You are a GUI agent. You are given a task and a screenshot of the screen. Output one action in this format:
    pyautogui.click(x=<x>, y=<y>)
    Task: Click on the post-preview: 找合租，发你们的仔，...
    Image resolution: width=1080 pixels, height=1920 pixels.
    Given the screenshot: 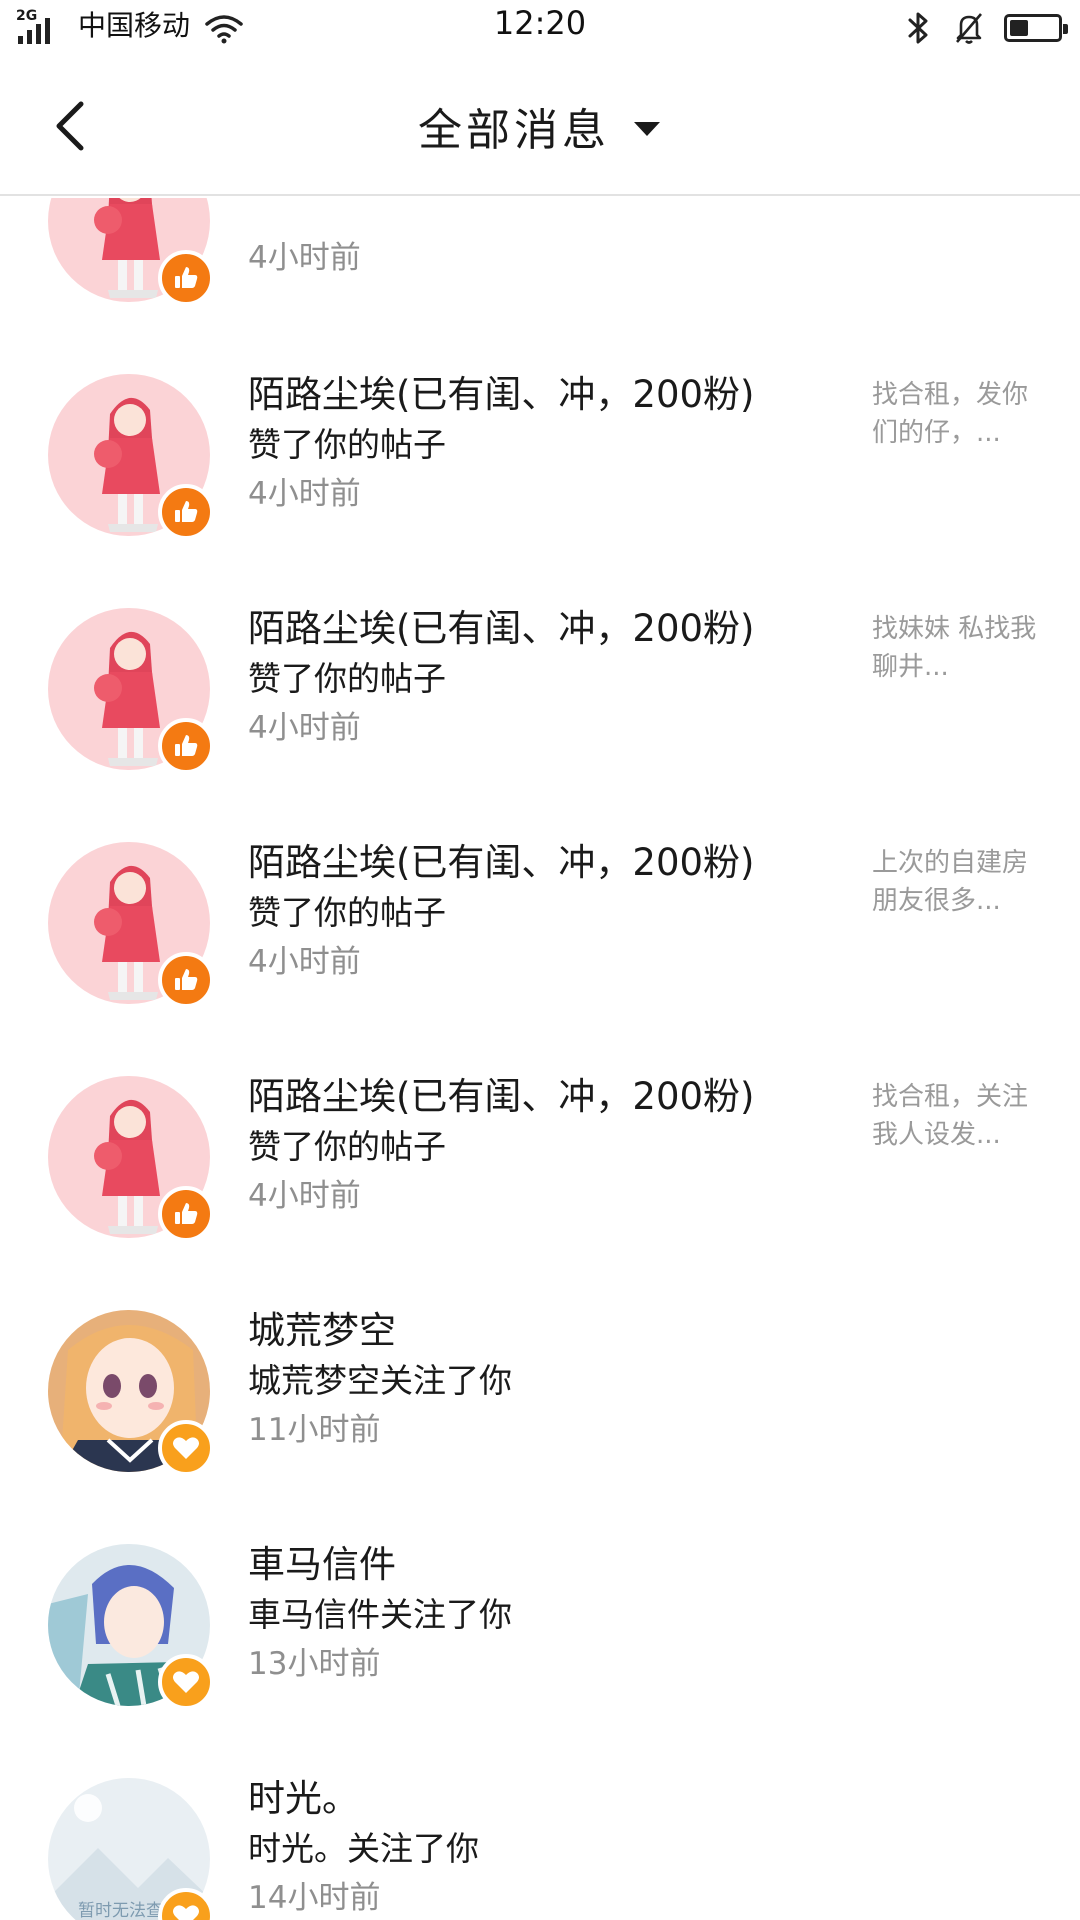 What is the action you would take?
    pyautogui.click(x=957, y=414)
    